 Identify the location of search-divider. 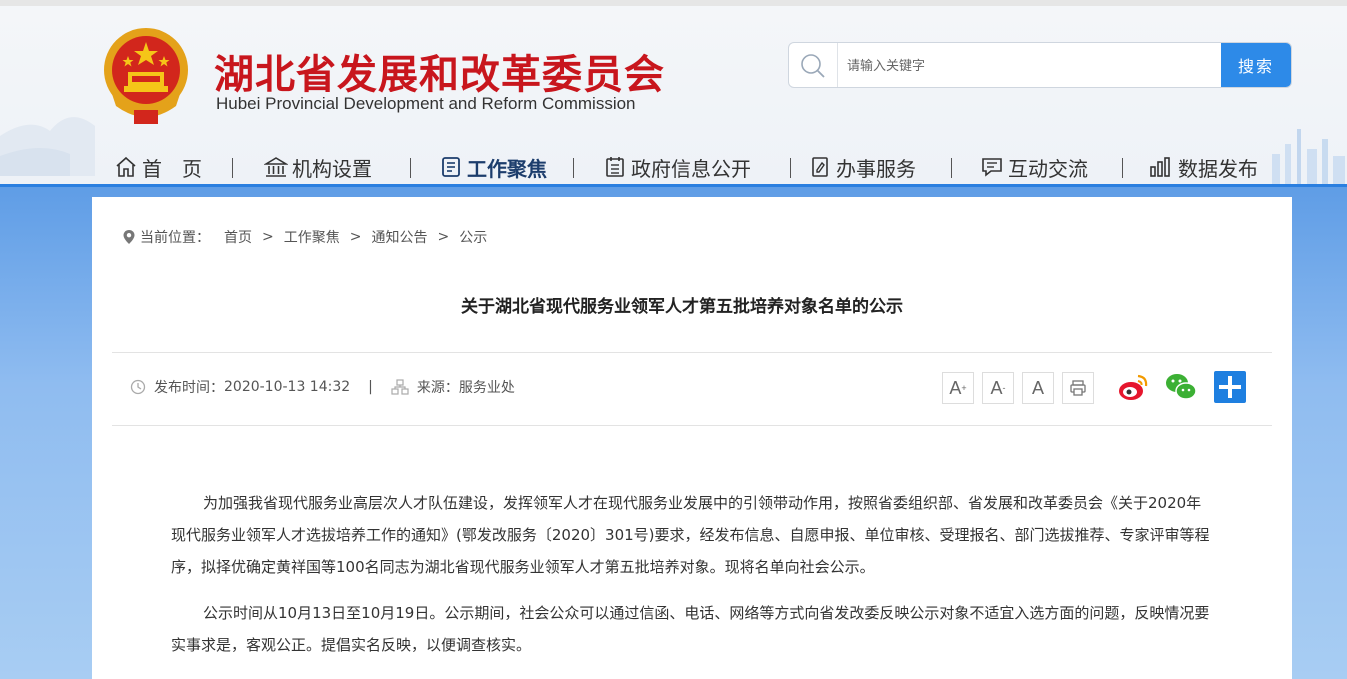
(837, 65).